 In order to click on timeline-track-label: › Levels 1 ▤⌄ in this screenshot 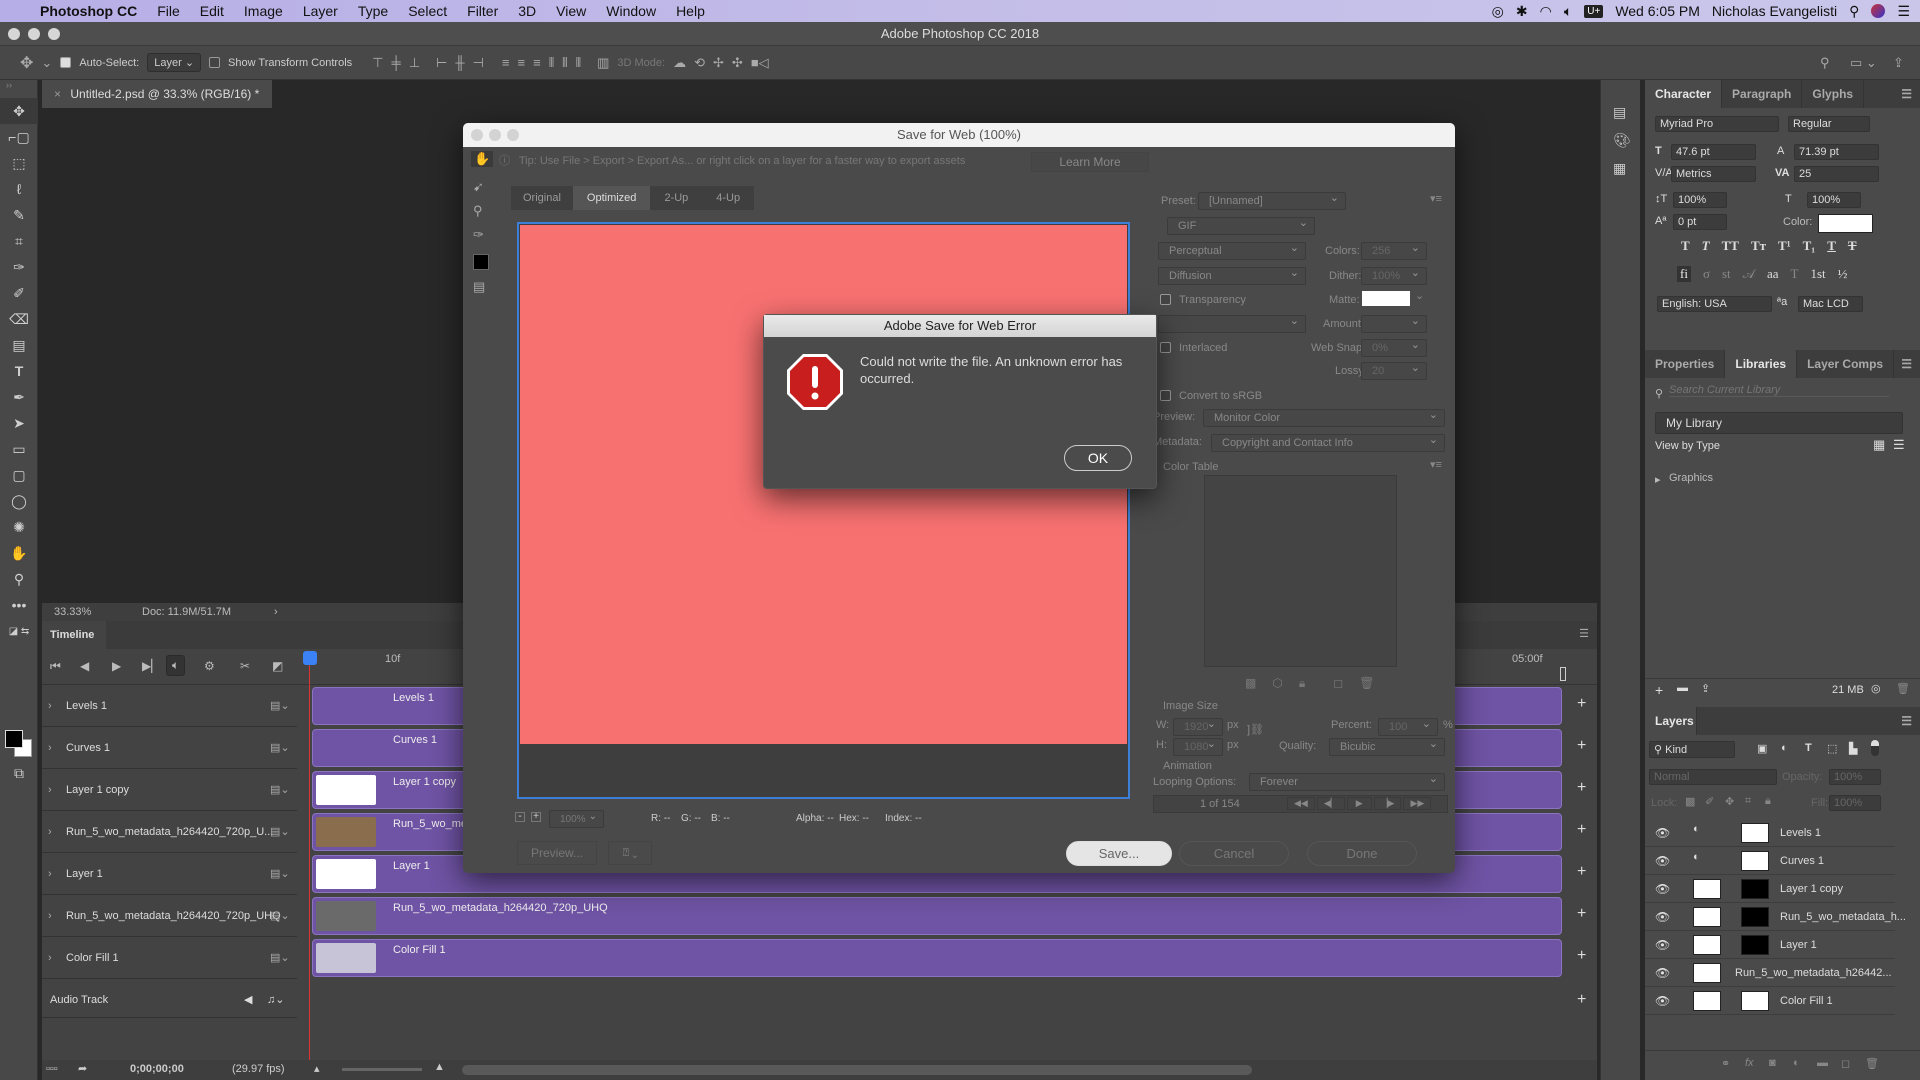, I will do `click(169, 706)`.